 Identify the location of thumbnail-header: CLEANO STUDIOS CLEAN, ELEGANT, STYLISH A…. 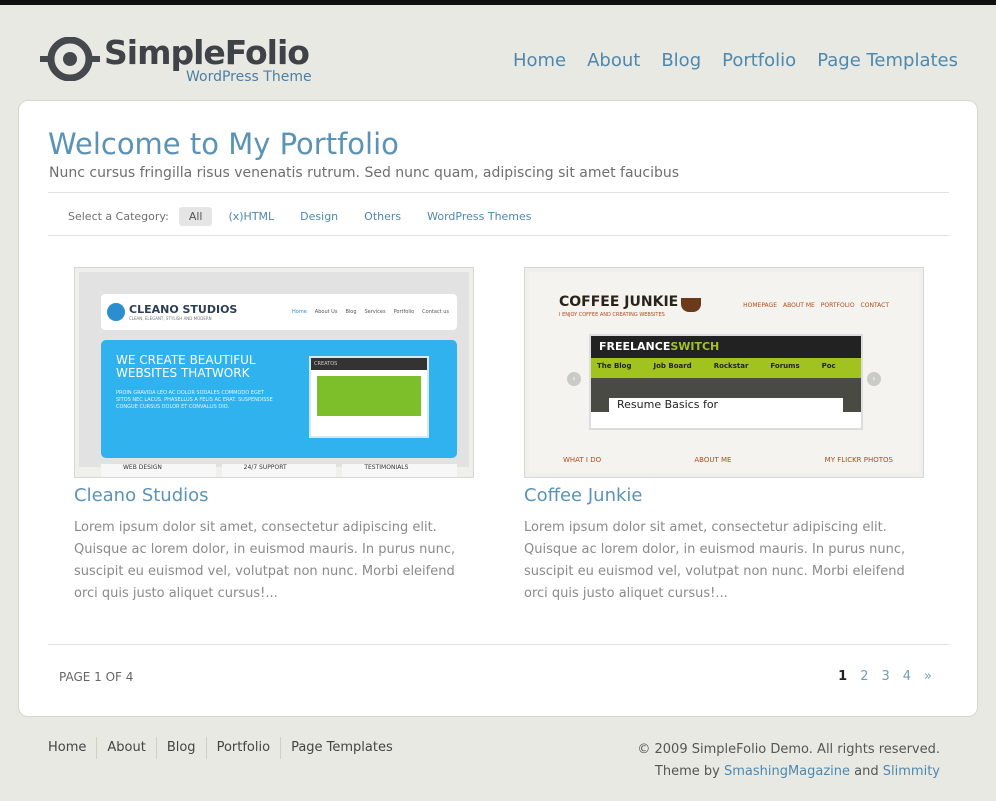
(279, 312).